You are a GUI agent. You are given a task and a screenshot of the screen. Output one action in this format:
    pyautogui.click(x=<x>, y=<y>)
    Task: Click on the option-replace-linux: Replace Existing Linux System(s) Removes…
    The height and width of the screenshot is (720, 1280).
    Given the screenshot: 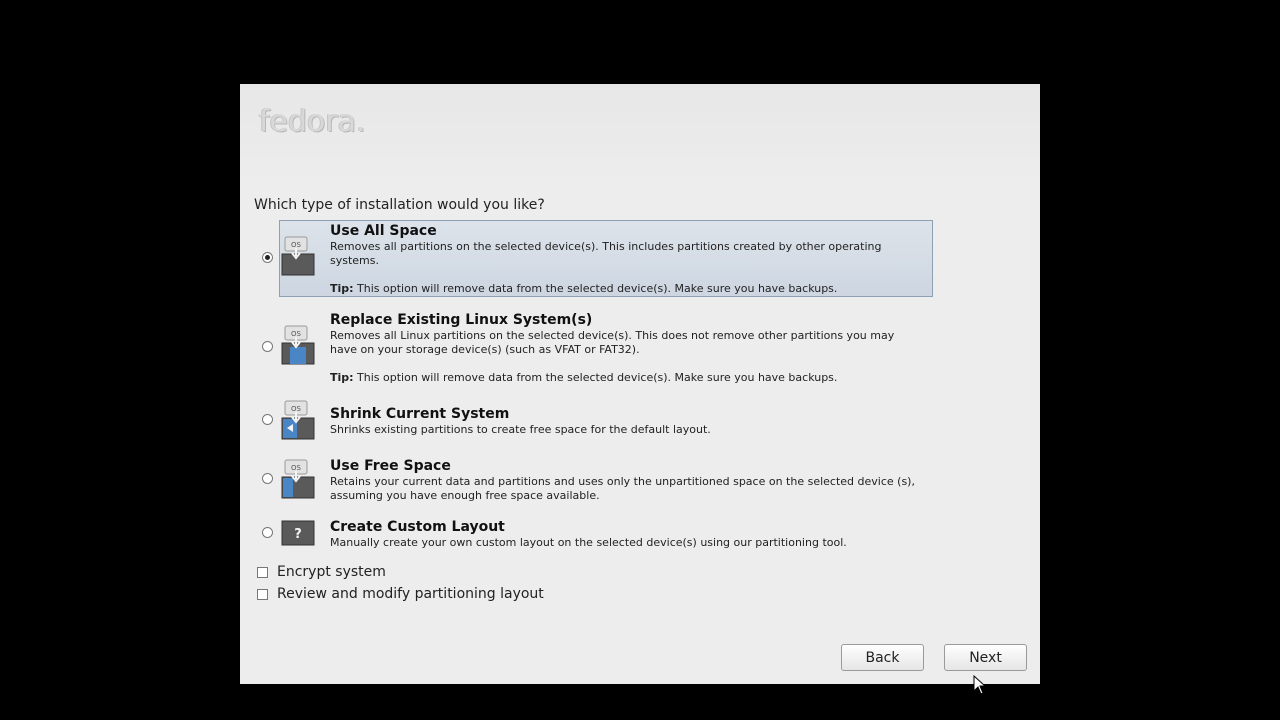 What is the action you would take?
    pyautogui.click(x=625, y=348)
    